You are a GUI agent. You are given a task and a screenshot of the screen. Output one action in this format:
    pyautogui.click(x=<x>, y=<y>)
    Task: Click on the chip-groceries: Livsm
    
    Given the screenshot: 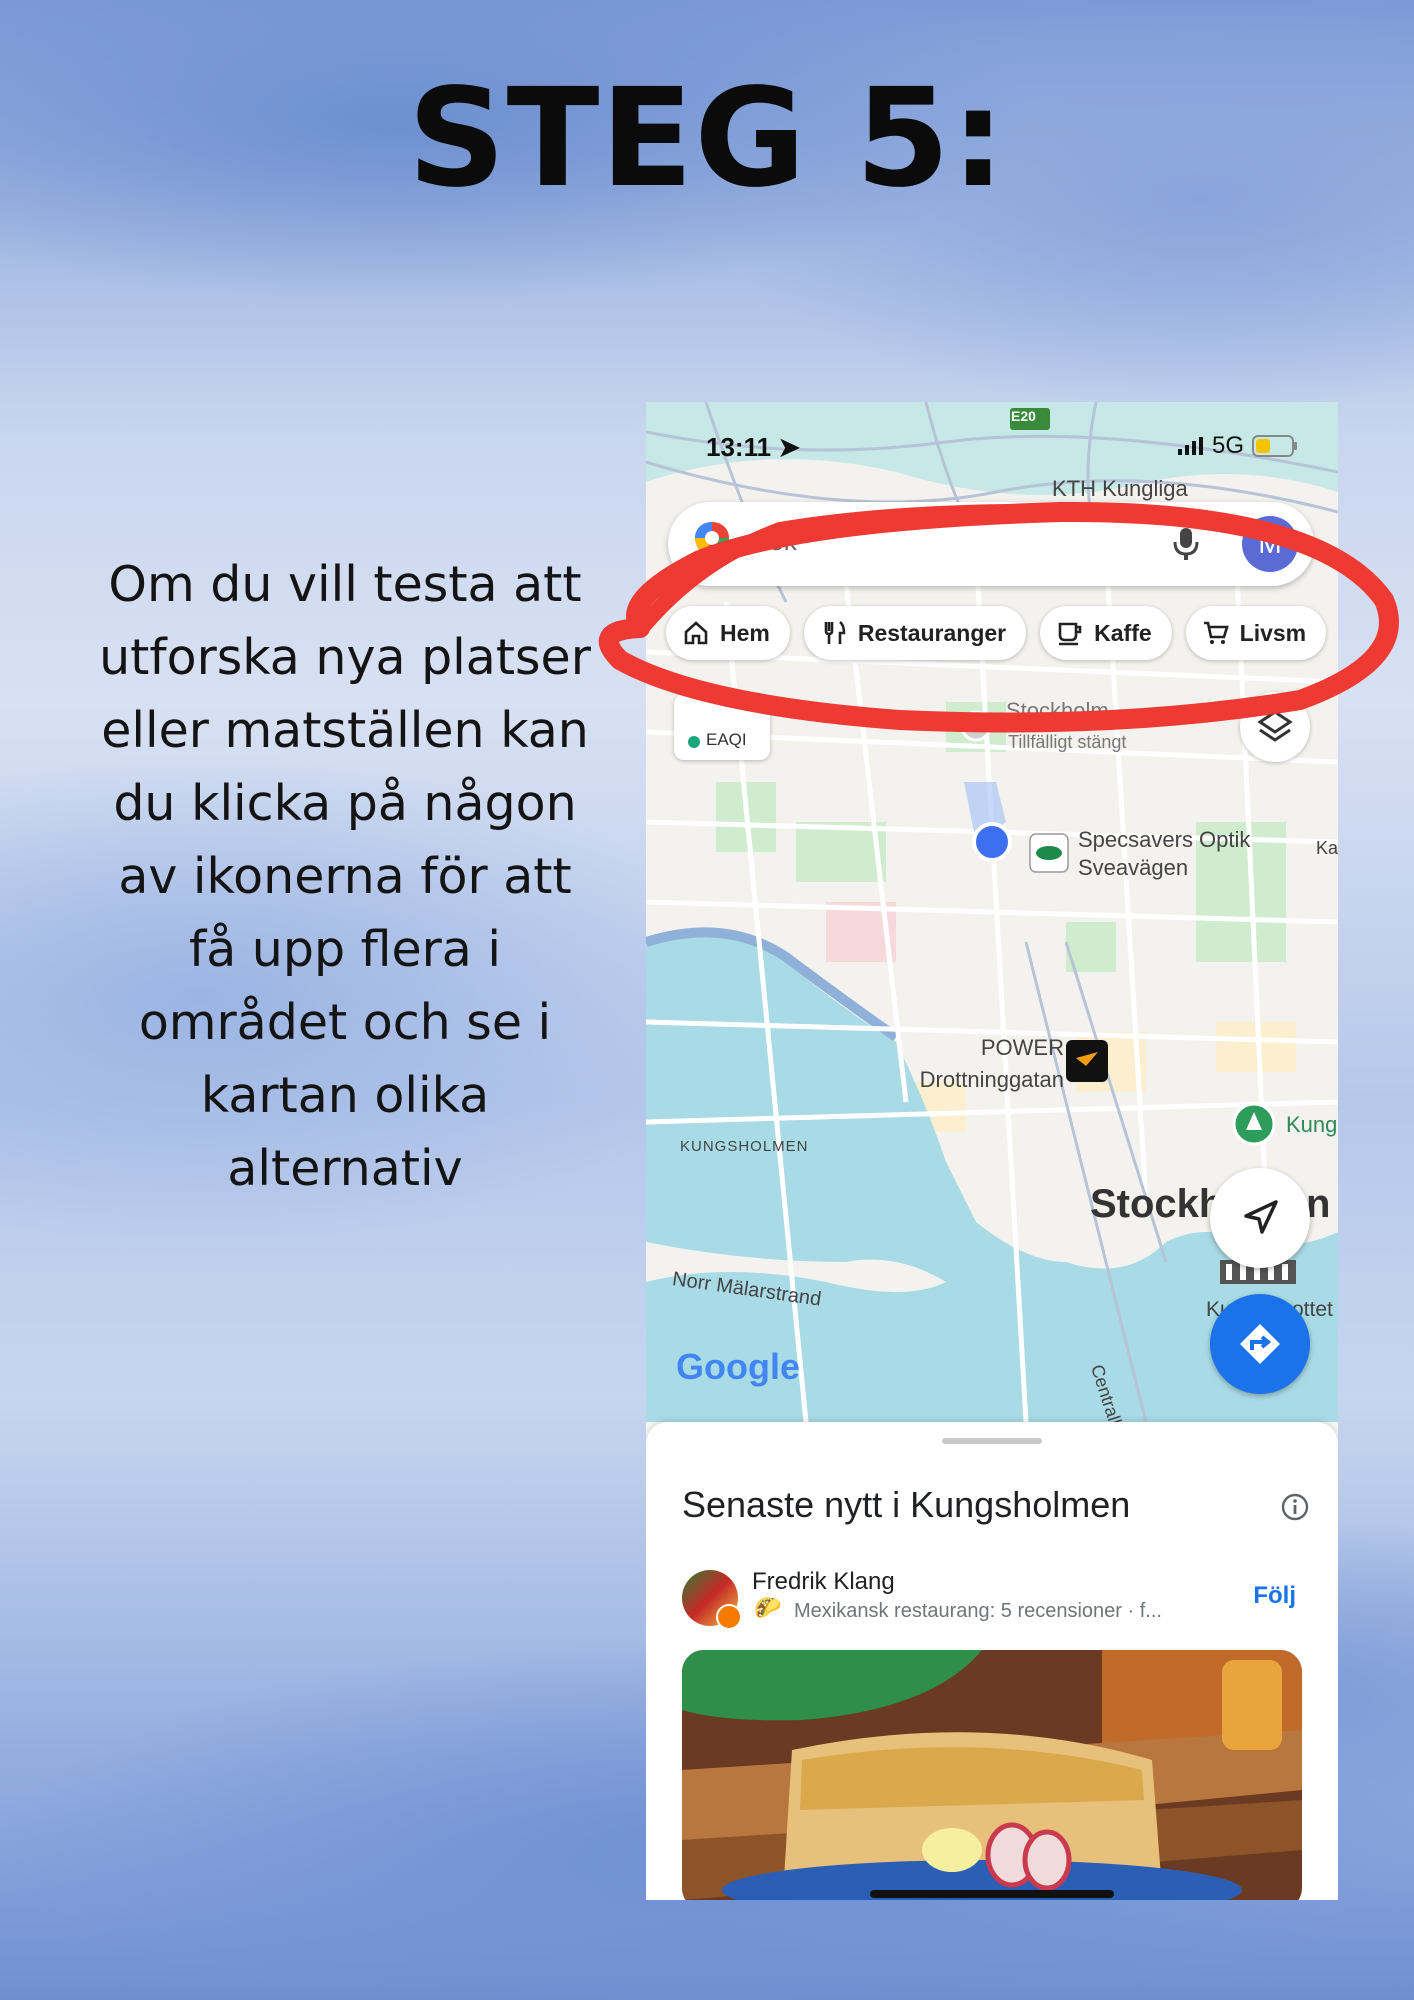 What is the action you would take?
    pyautogui.click(x=1256, y=633)
    